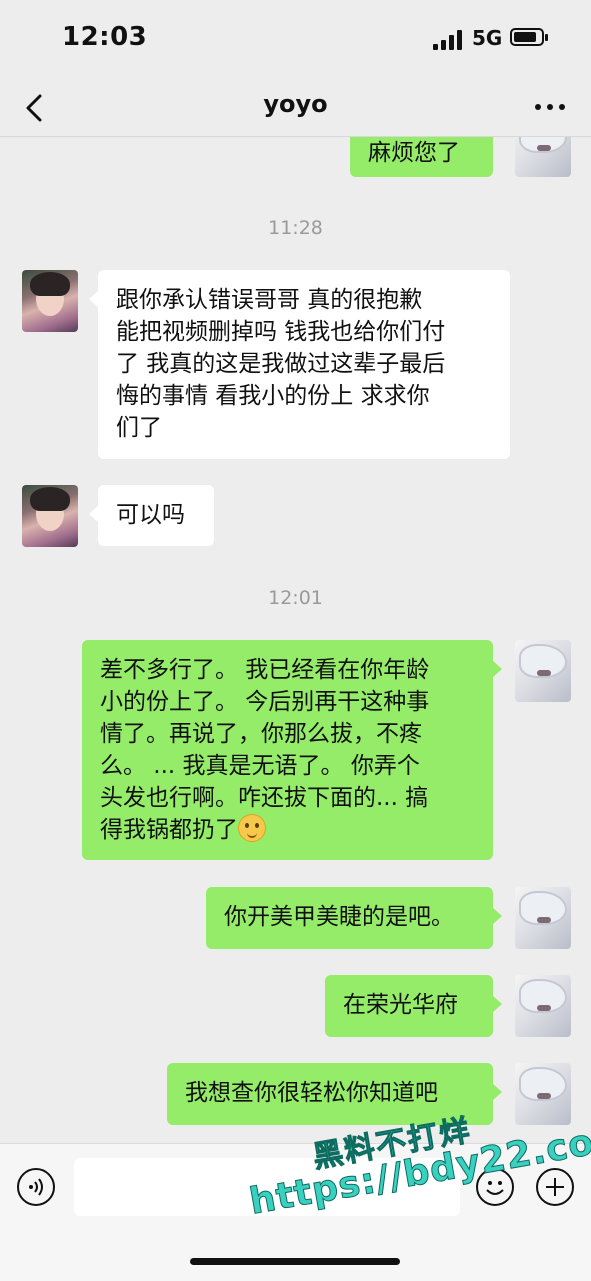 This screenshot has height=1281, width=591. What do you see at coordinates (252, 828) in the screenshot?
I see `flushed-emoji-icon` at bounding box center [252, 828].